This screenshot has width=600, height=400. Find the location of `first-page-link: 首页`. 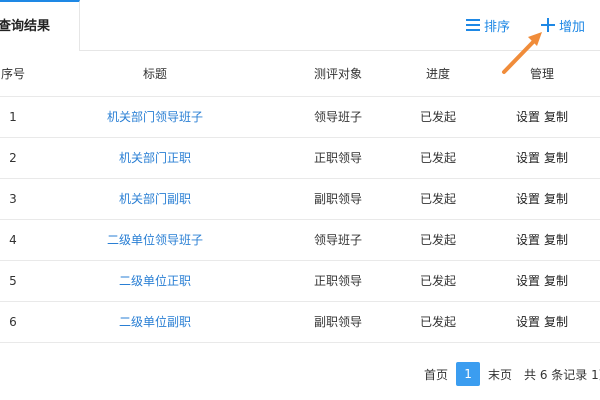

first-page-link: 首页 is located at coordinates (436, 374).